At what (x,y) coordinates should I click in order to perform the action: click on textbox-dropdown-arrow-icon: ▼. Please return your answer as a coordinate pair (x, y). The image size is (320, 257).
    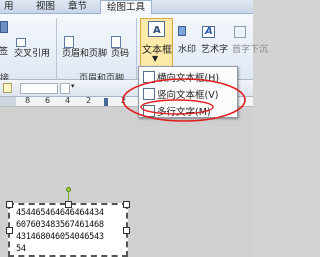
    Looking at the image, I should click on (155, 58).